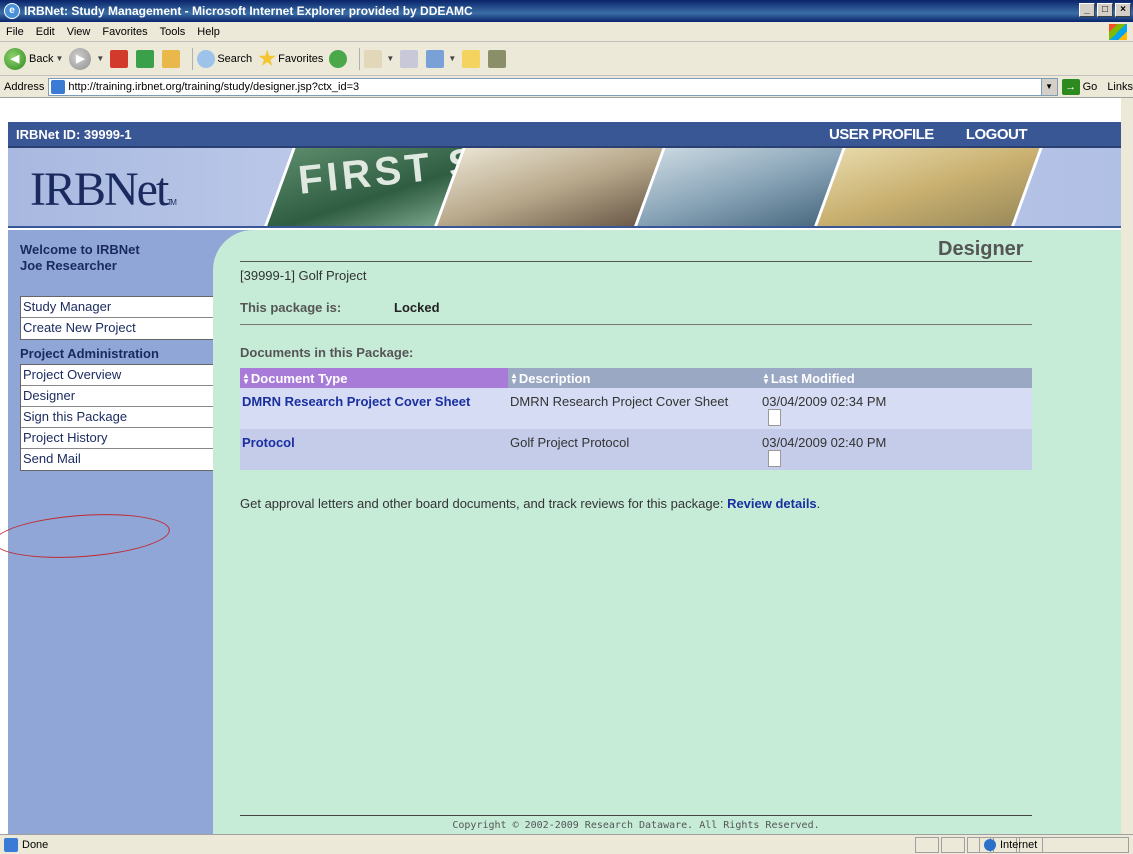 Image resolution: width=1133 pixels, height=854 pixels. What do you see at coordinates (206, 58) in the screenshot?
I see `search-icon` at bounding box center [206, 58].